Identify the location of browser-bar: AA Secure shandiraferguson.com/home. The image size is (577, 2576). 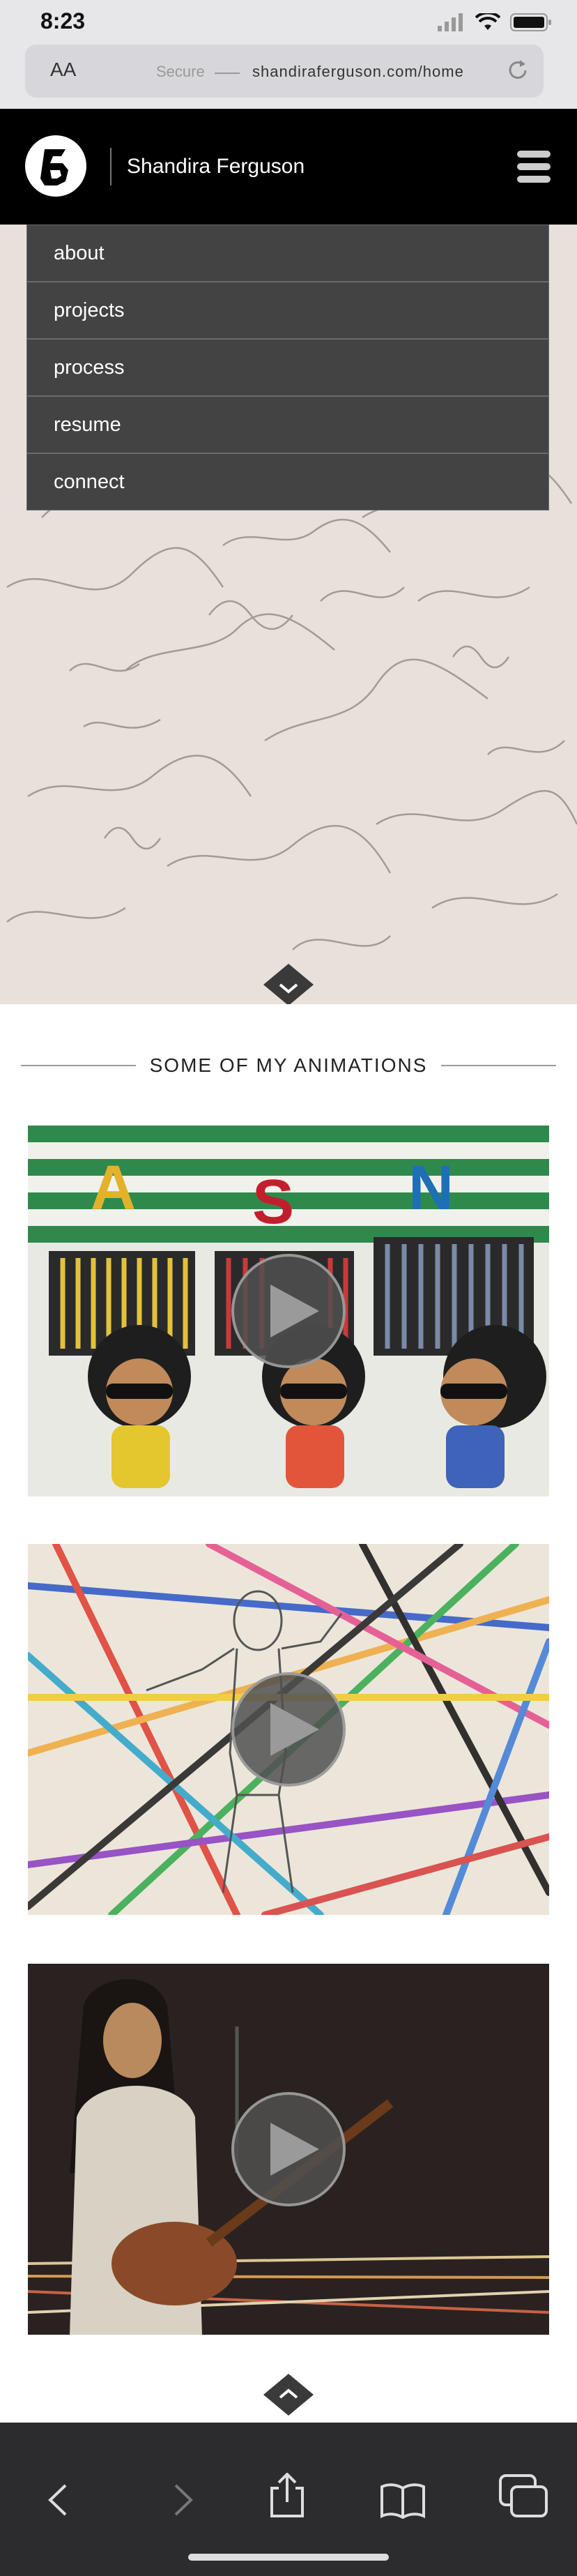
(289, 77).